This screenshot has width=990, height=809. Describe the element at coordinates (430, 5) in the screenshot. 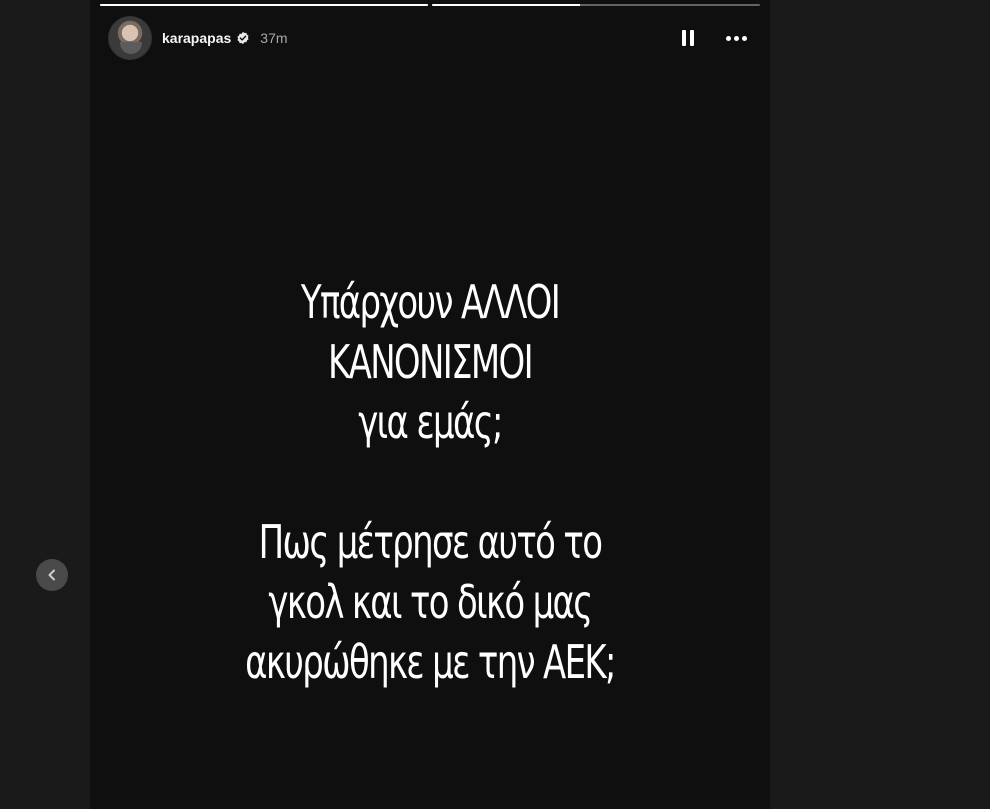

I see `story-progress-bars` at that location.